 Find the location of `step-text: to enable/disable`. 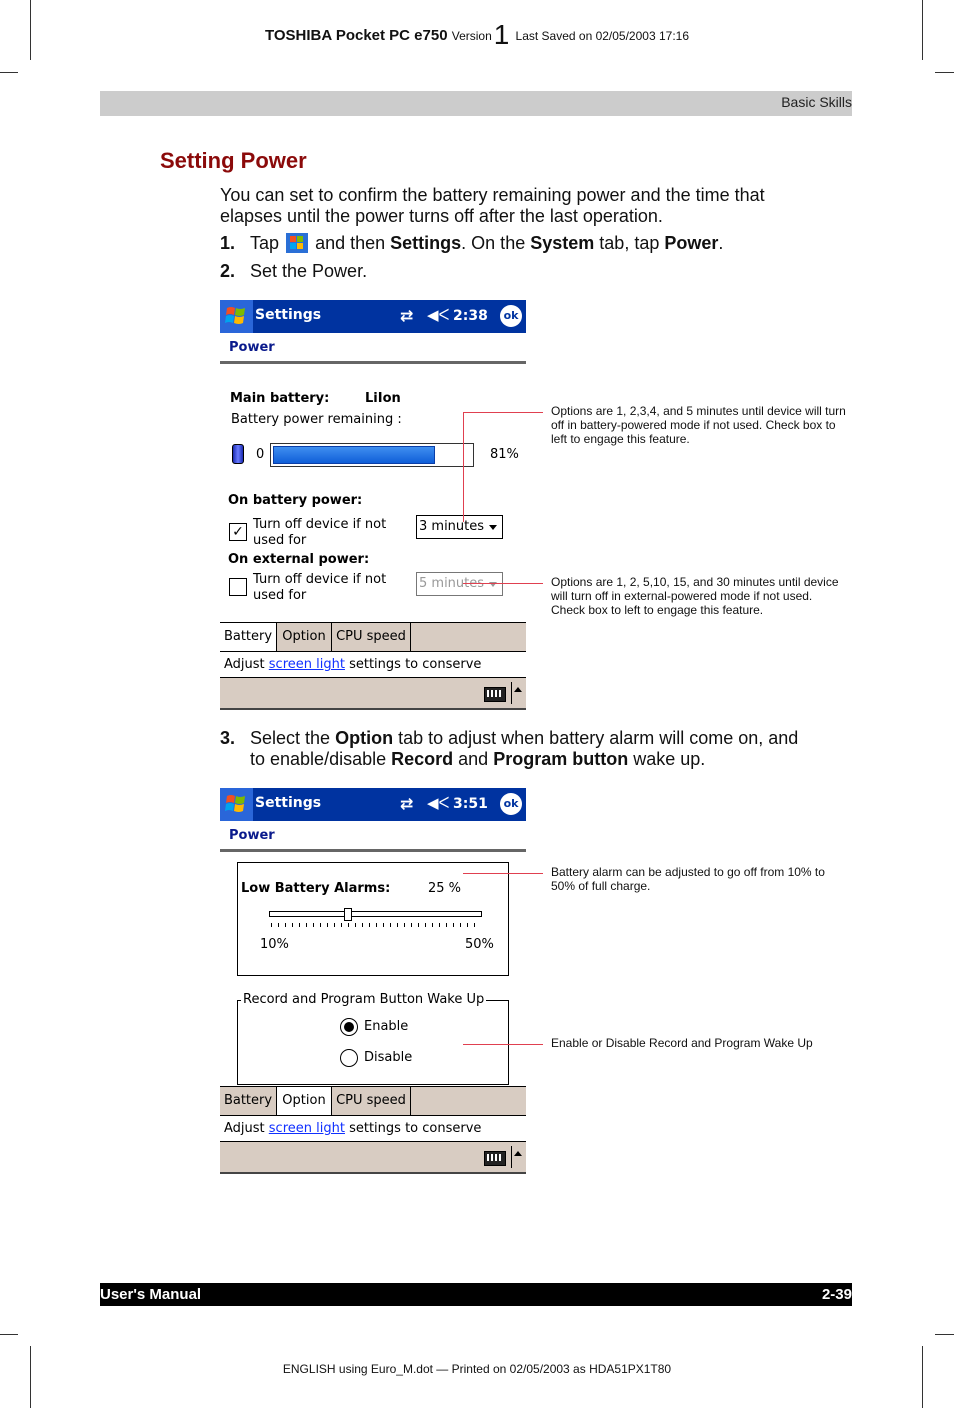

step-text: to enable/disable is located at coordinates (318, 759).